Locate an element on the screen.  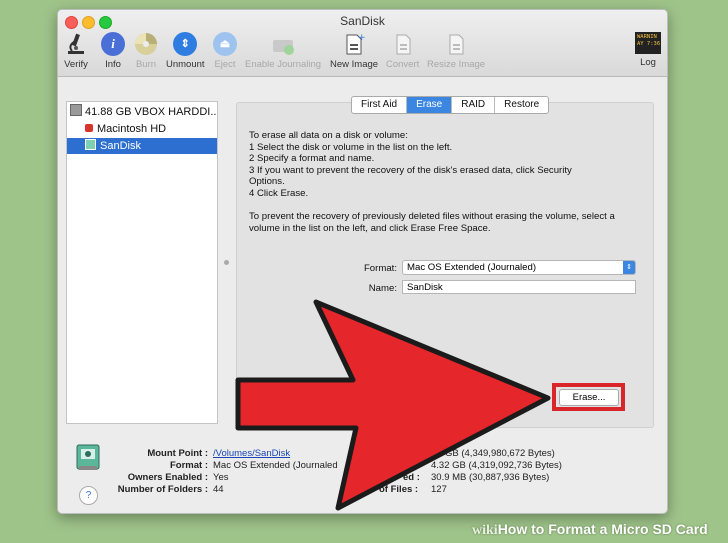
eject-button: ⏏ Eject is located at coordinates (225, 51).